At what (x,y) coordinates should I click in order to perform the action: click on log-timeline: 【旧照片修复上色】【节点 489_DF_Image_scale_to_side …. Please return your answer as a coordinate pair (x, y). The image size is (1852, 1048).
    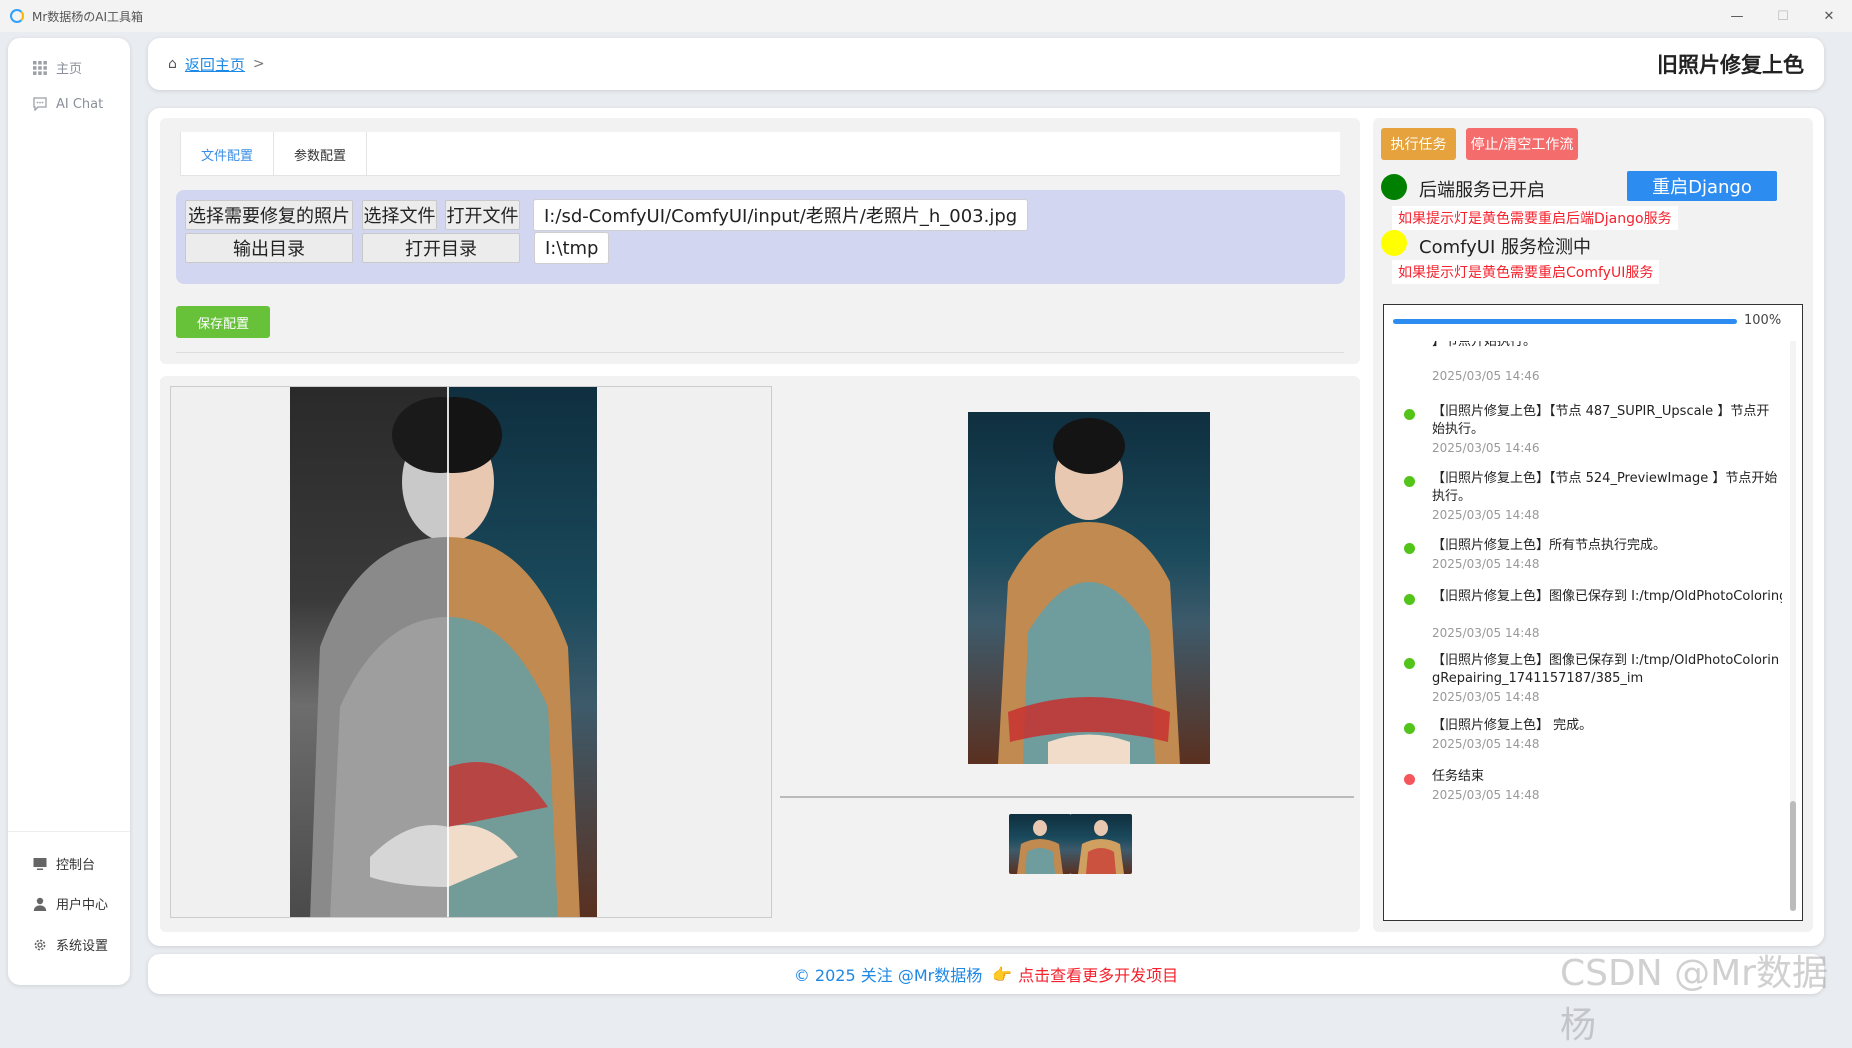
    Looking at the image, I should click on (1586, 626).